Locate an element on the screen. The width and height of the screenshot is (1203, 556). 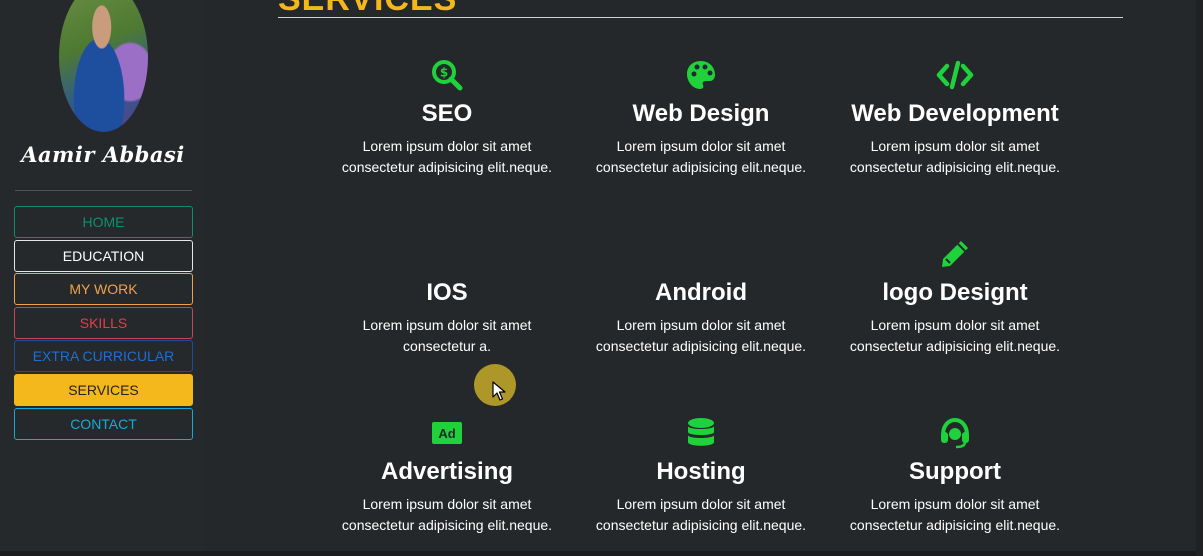
nav-education: EDUCATION is located at coordinates (103, 255).